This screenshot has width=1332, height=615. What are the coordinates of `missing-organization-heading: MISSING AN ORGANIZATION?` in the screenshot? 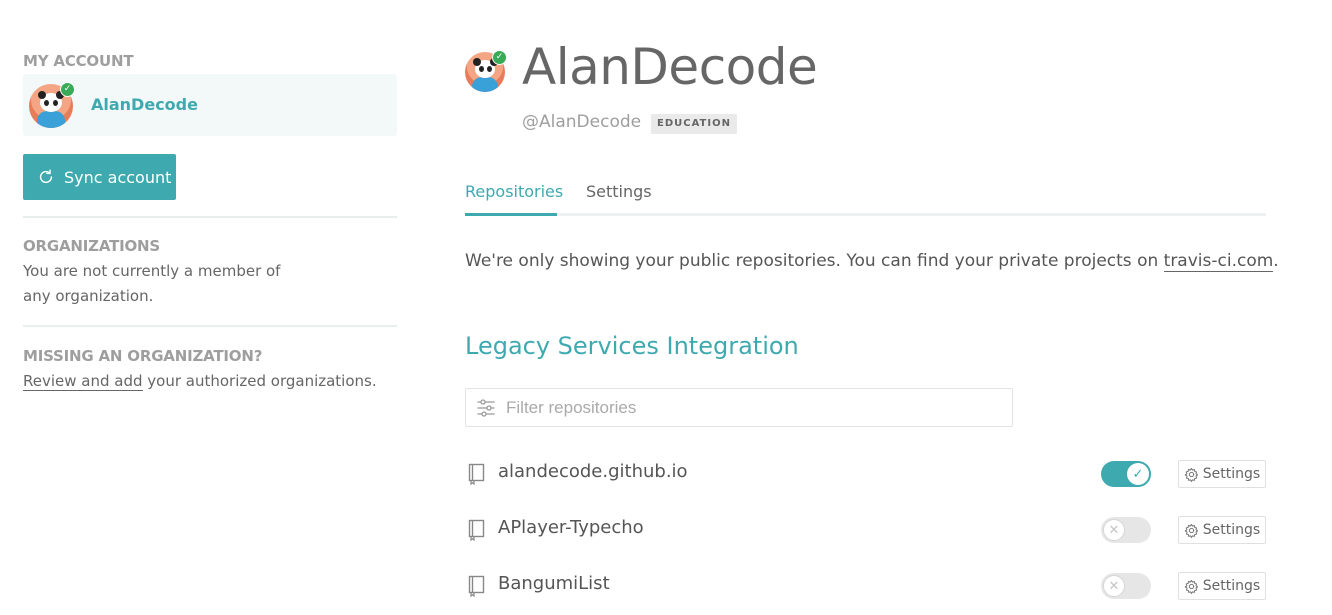 It's located at (143, 356).